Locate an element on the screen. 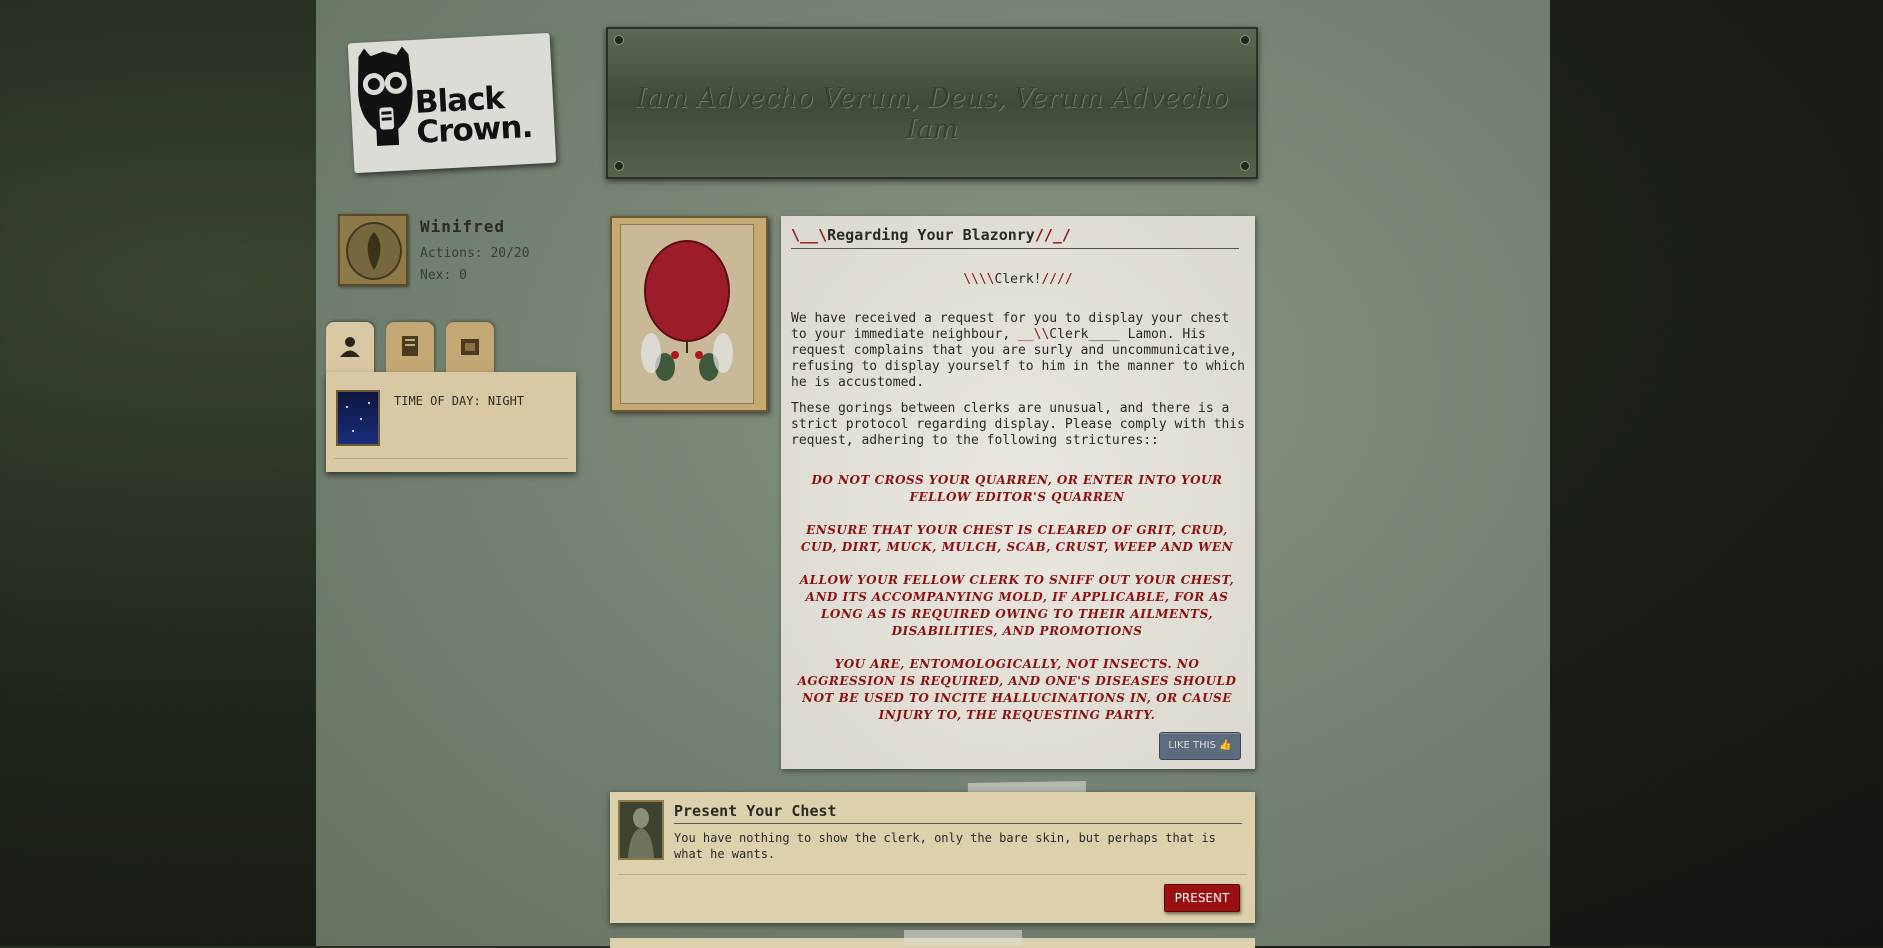 Image resolution: width=1883 pixels, height=948 pixels. tape-strip is located at coordinates (963, 938).